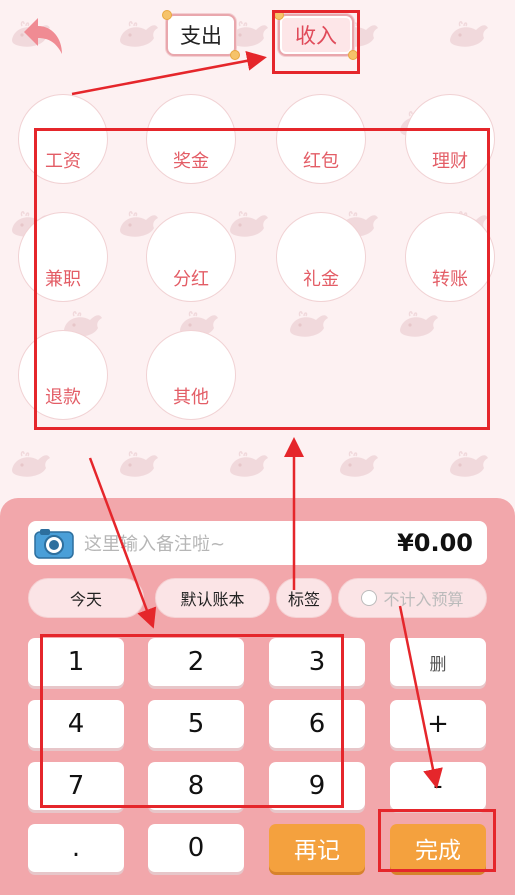 Image resolution: width=515 pixels, height=895 pixels. I want to click on delete-button: 删, so click(438, 662).